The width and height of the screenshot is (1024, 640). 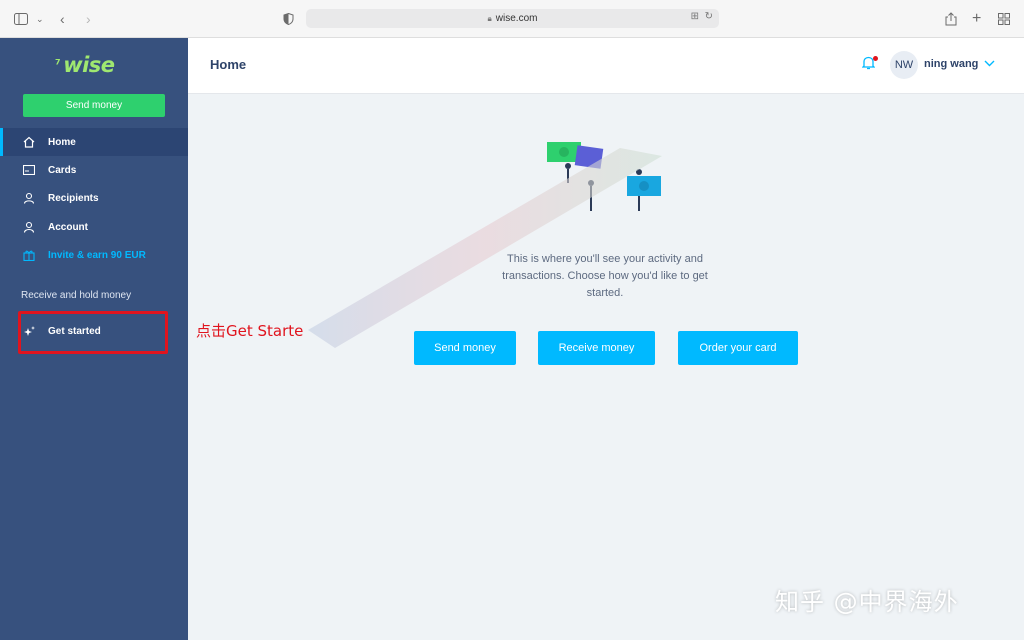 What do you see at coordinates (1004, 19) in the screenshot?
I see `tab-overview-icon` at bounding box center [1004, 19].